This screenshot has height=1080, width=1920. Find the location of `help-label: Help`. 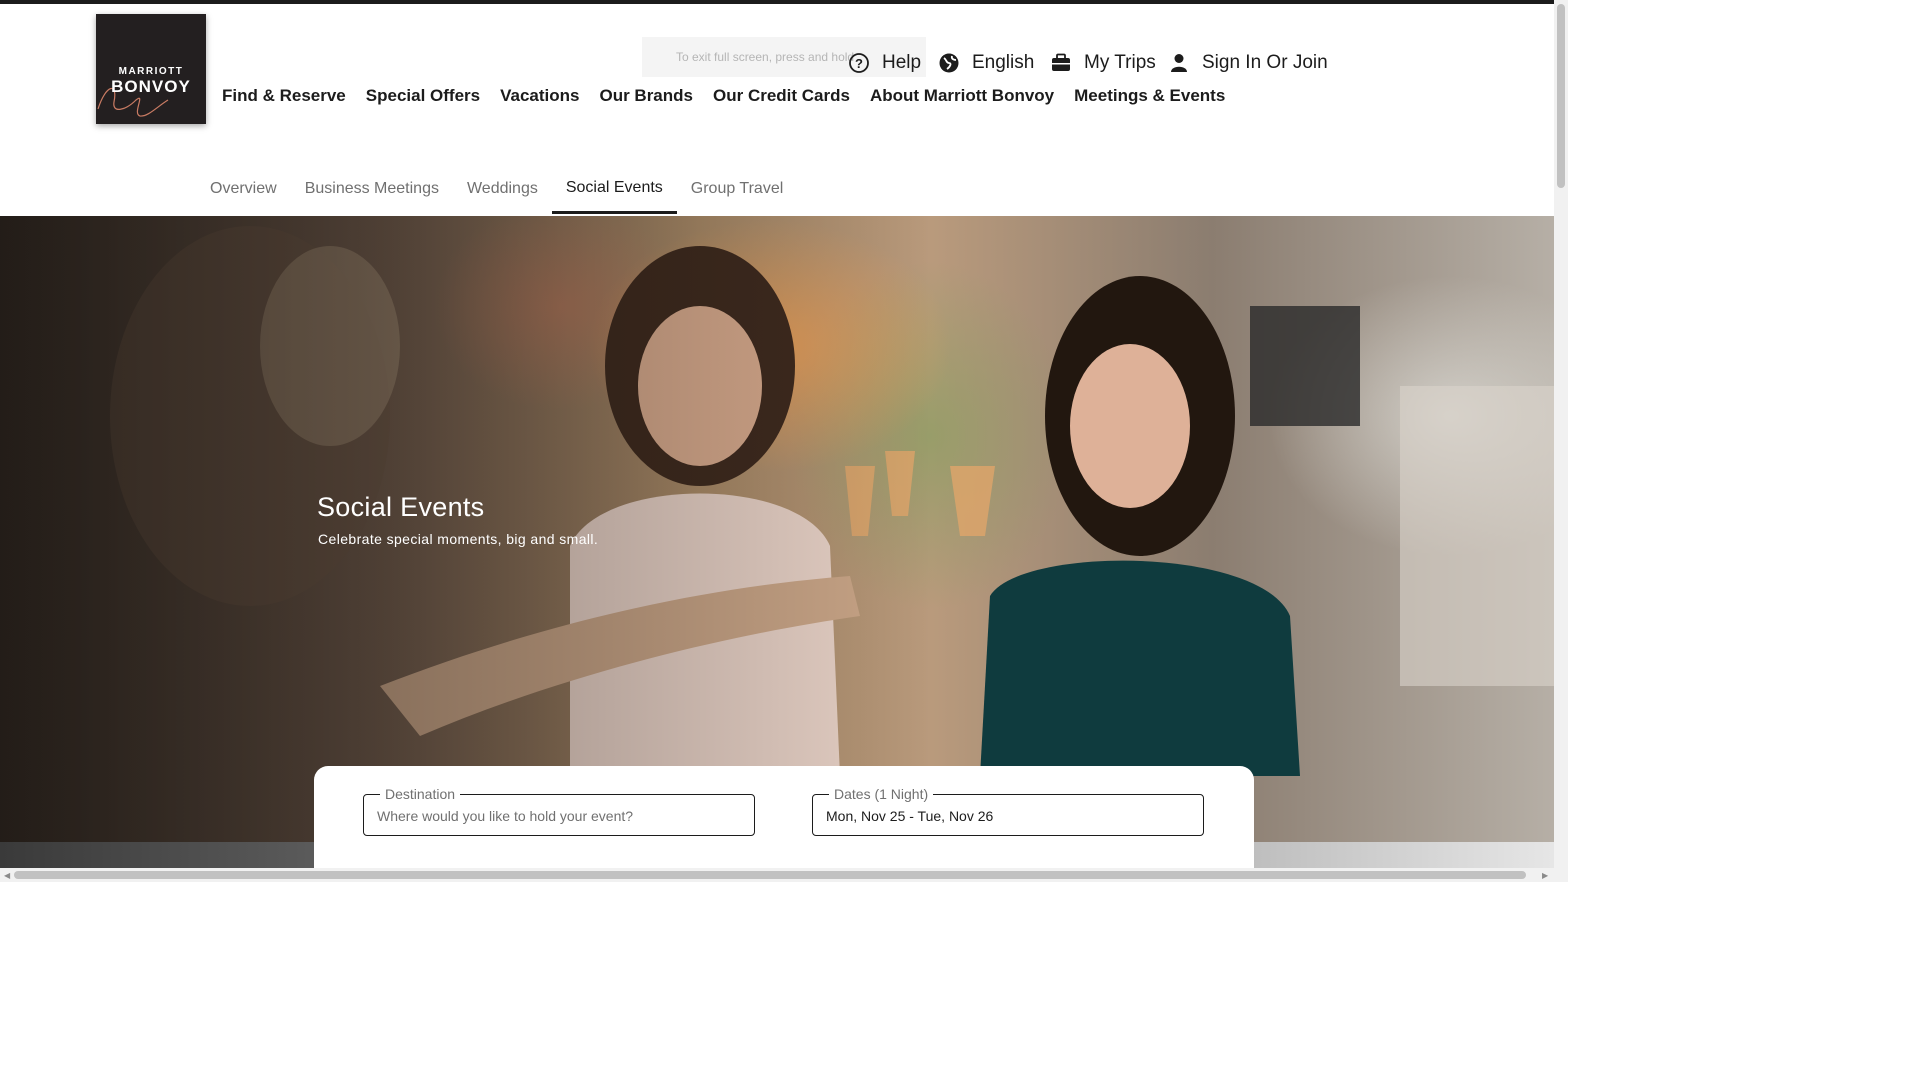

help-label: Help is located at coordinates (902, 62).